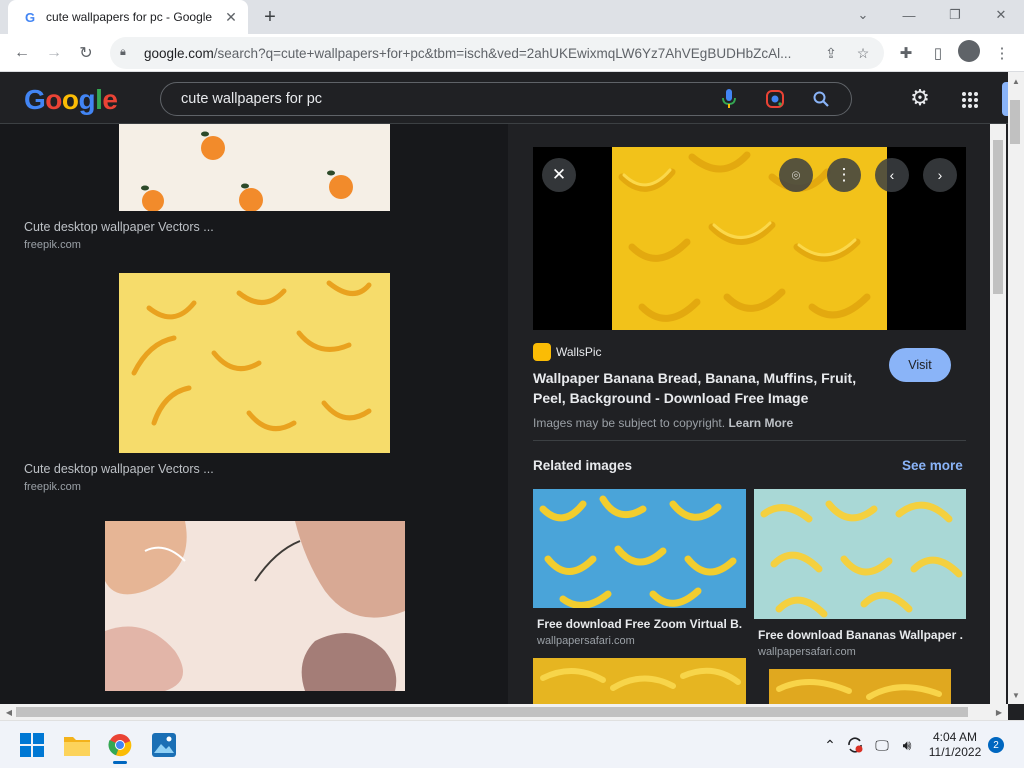 This screenshot has height=768, width=1024. I want to click on horizontal-scrollbar-thumb, so click(492, 712).